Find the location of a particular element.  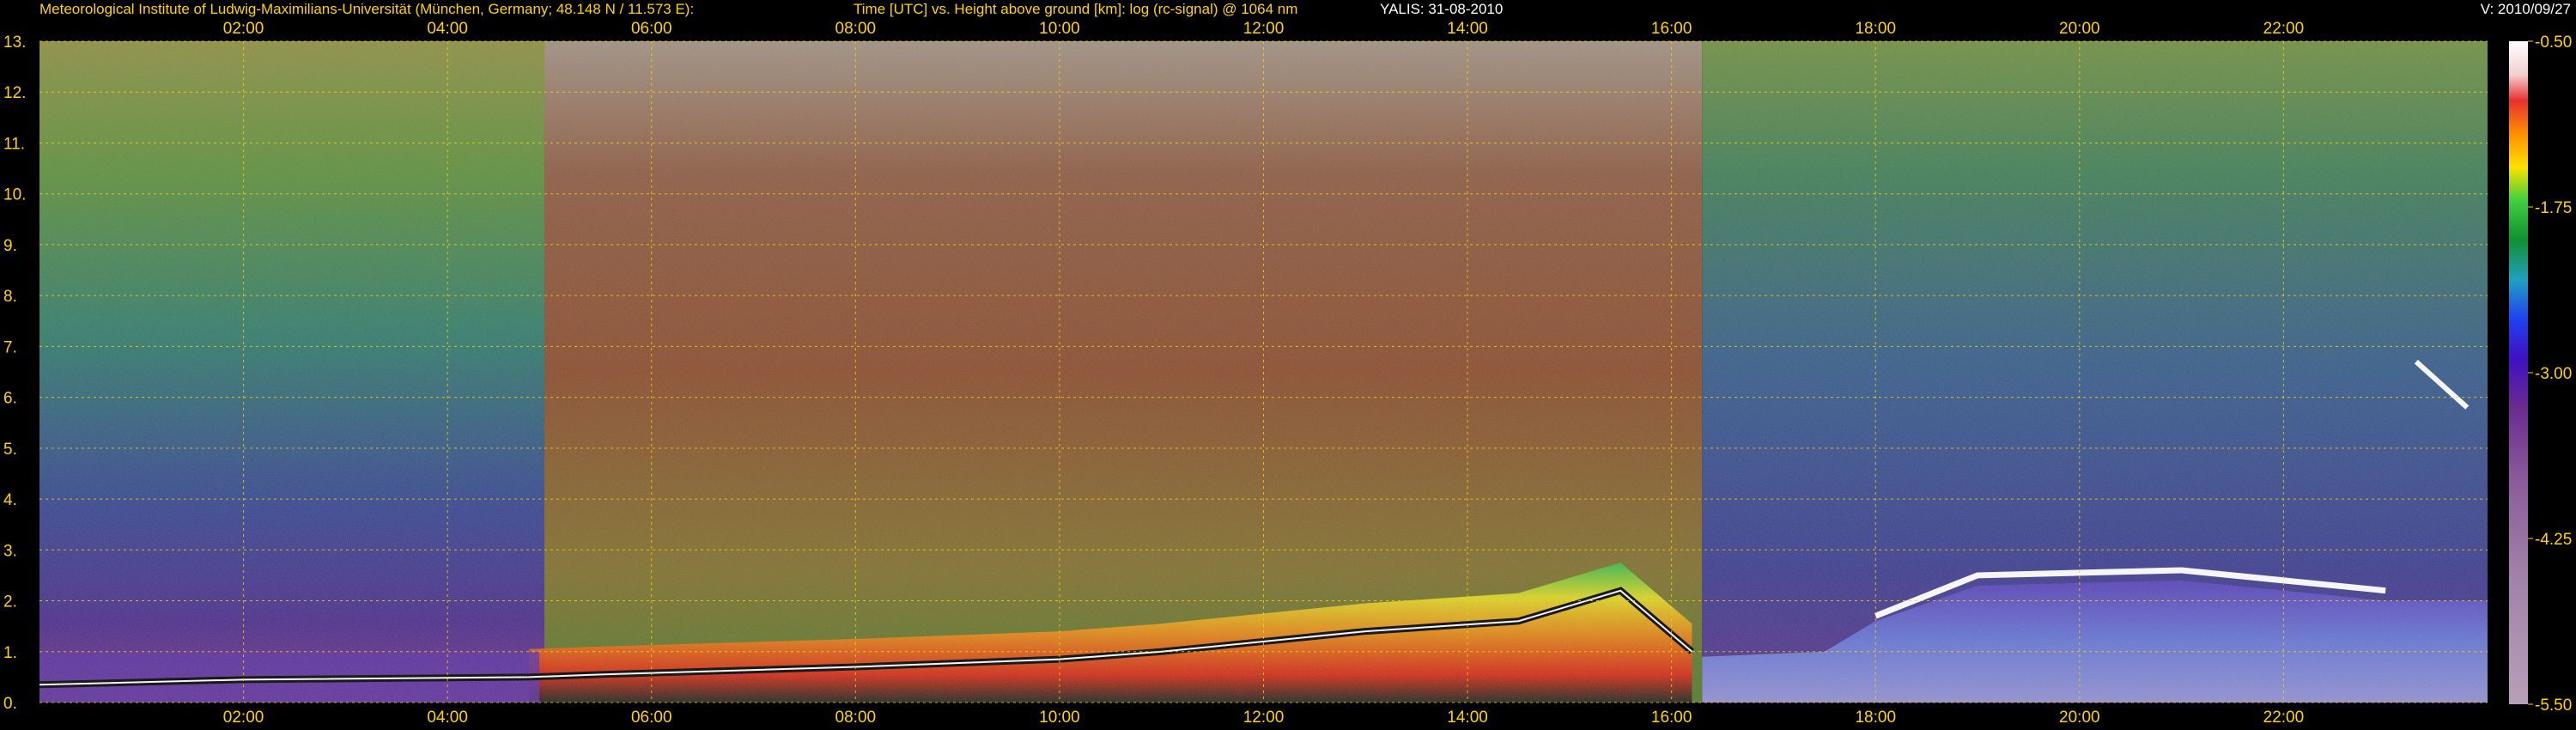

x-tick-label-bottom: 12:00 is located at coordinates (1264, 718).